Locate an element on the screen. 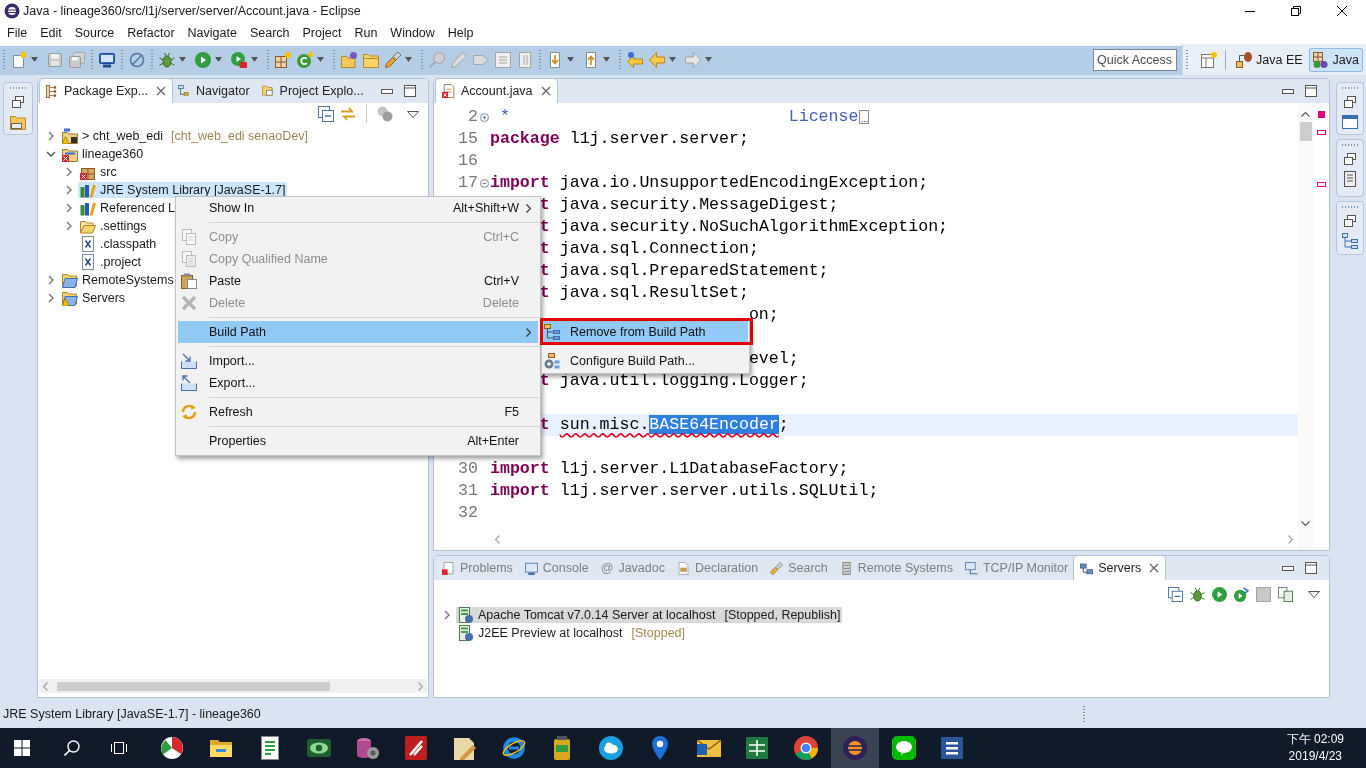 The image size is (1366, 768). document-lines-icon is located at coordinates (1349, 179).